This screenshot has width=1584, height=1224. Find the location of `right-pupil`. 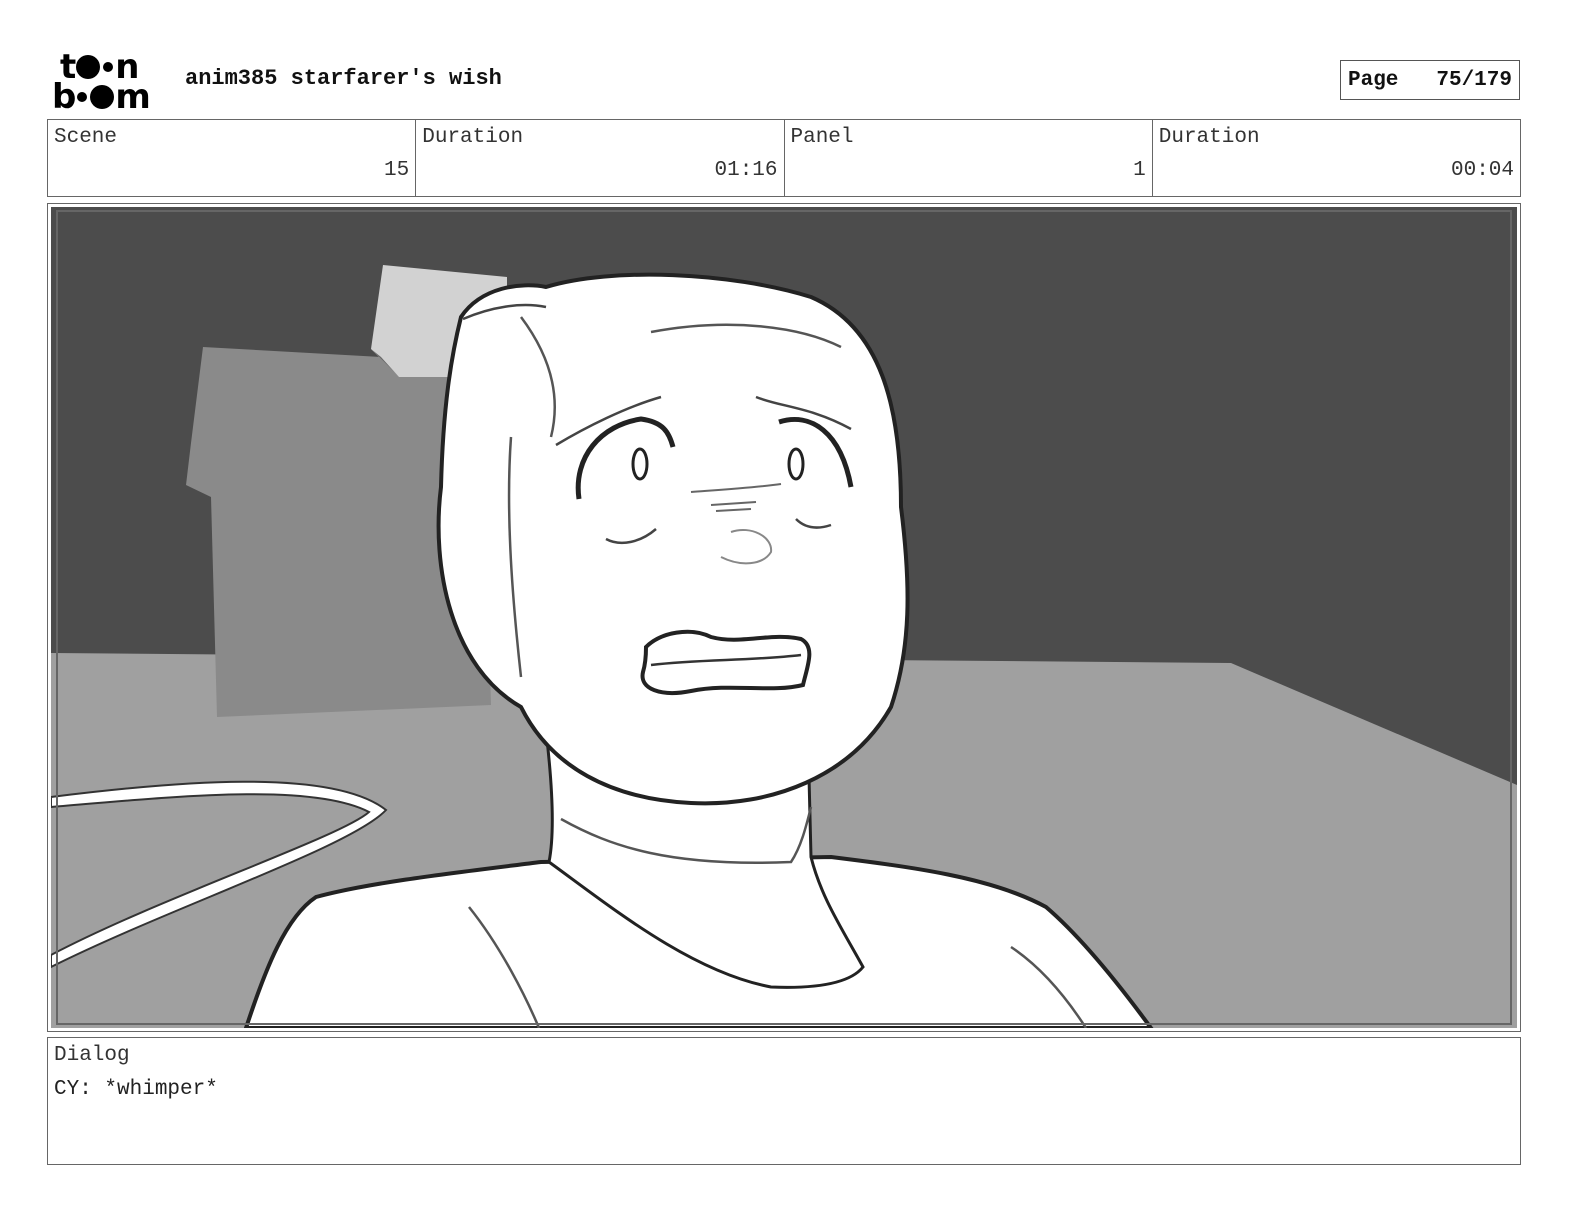

right-pupil is located at coordinates (796, 464).